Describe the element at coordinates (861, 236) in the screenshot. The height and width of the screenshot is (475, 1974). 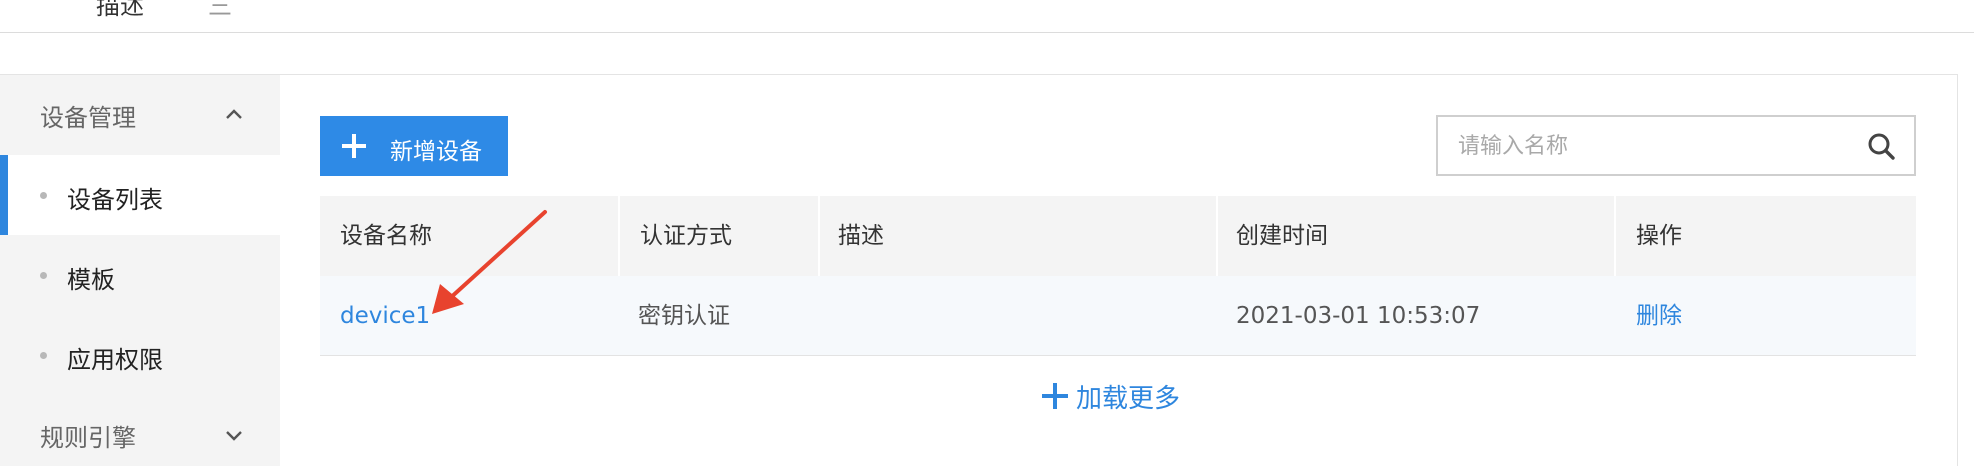
I see `column-header-description: 描述` at that location.